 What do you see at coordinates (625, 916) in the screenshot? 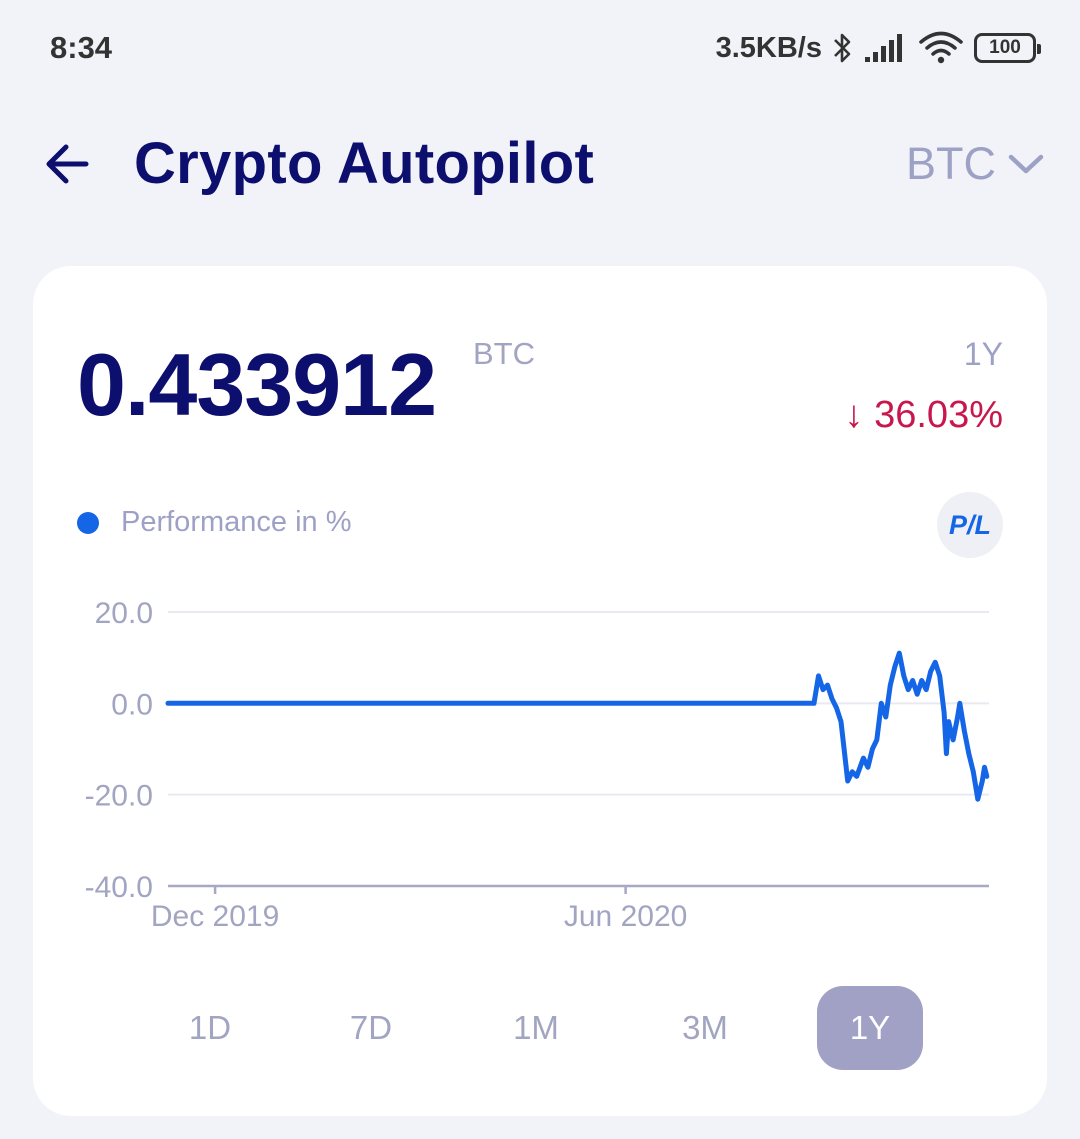
I see `x-tick-label: Jun 2020` at bounding box center [625, 916].